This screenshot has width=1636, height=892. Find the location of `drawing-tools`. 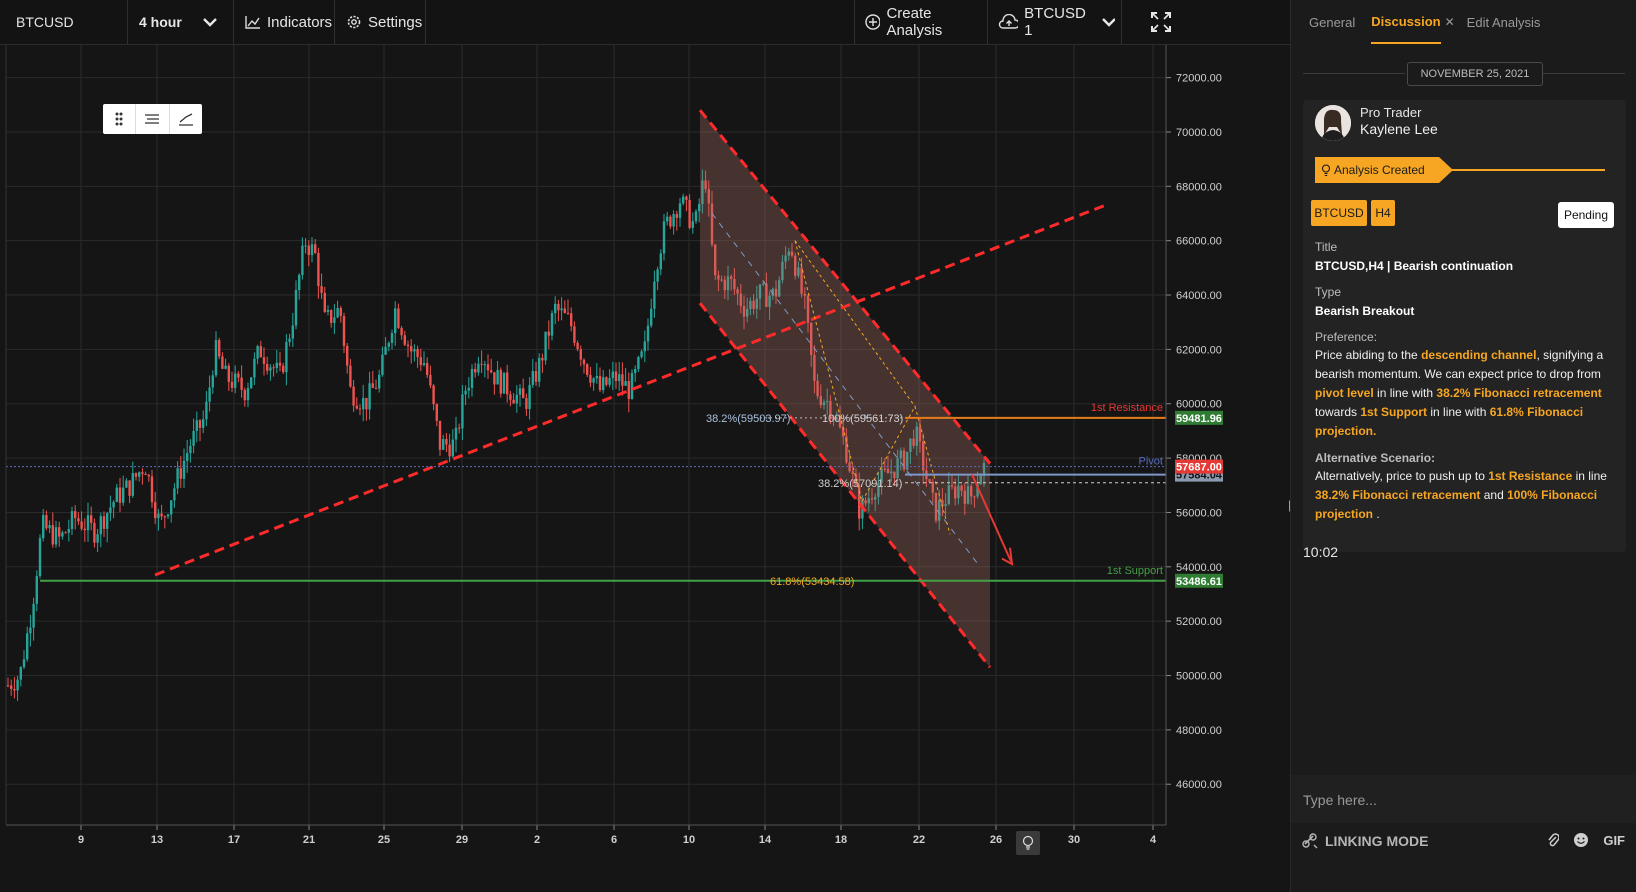

drawing-tools is located at coordinates (152, 119).